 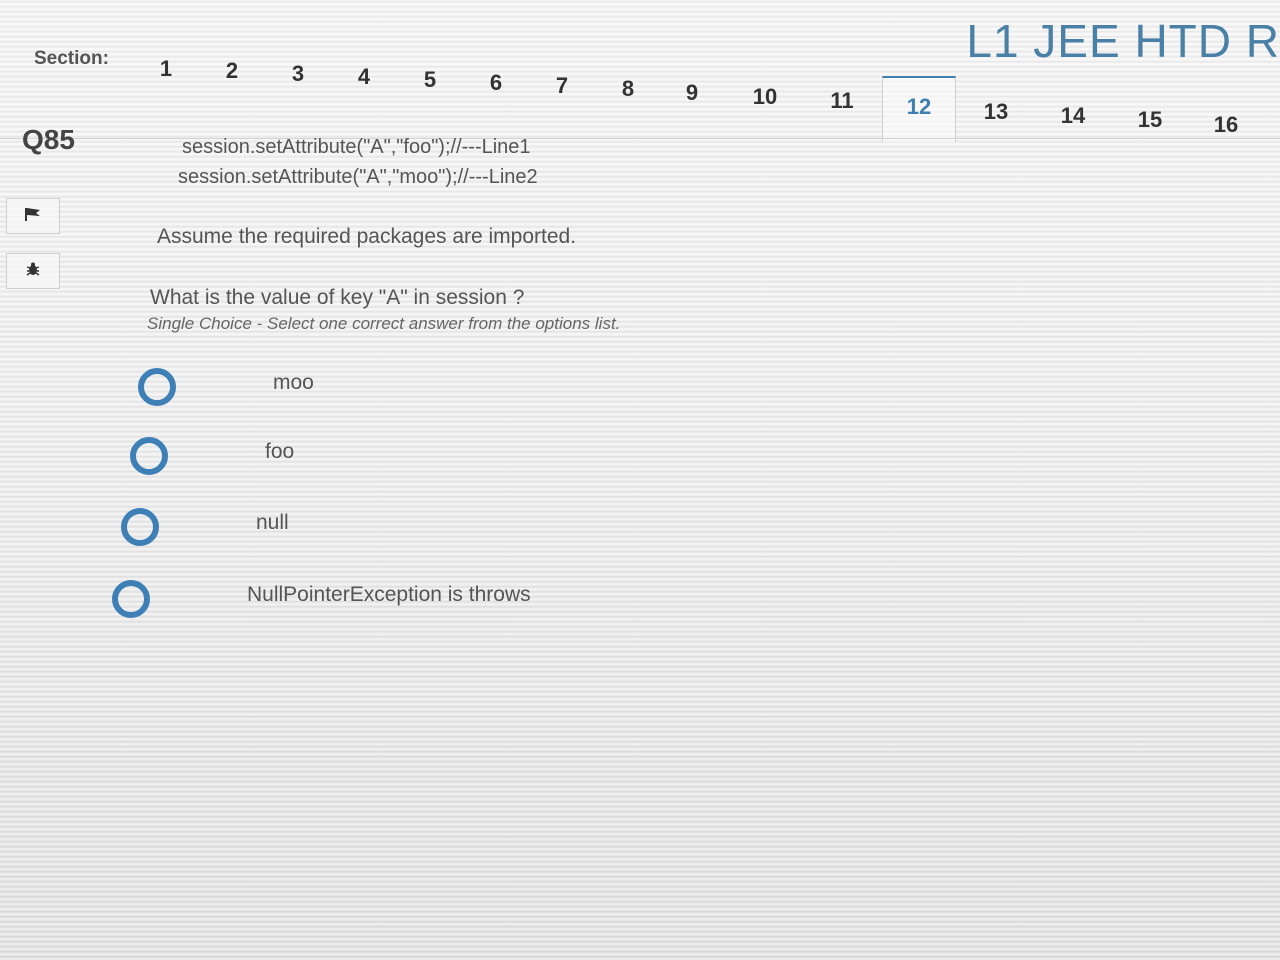 What do you see at coordinates (1150, 120) in the screenshot?
I see `section-tab-15: 15` at bounding box center [1150, 120].